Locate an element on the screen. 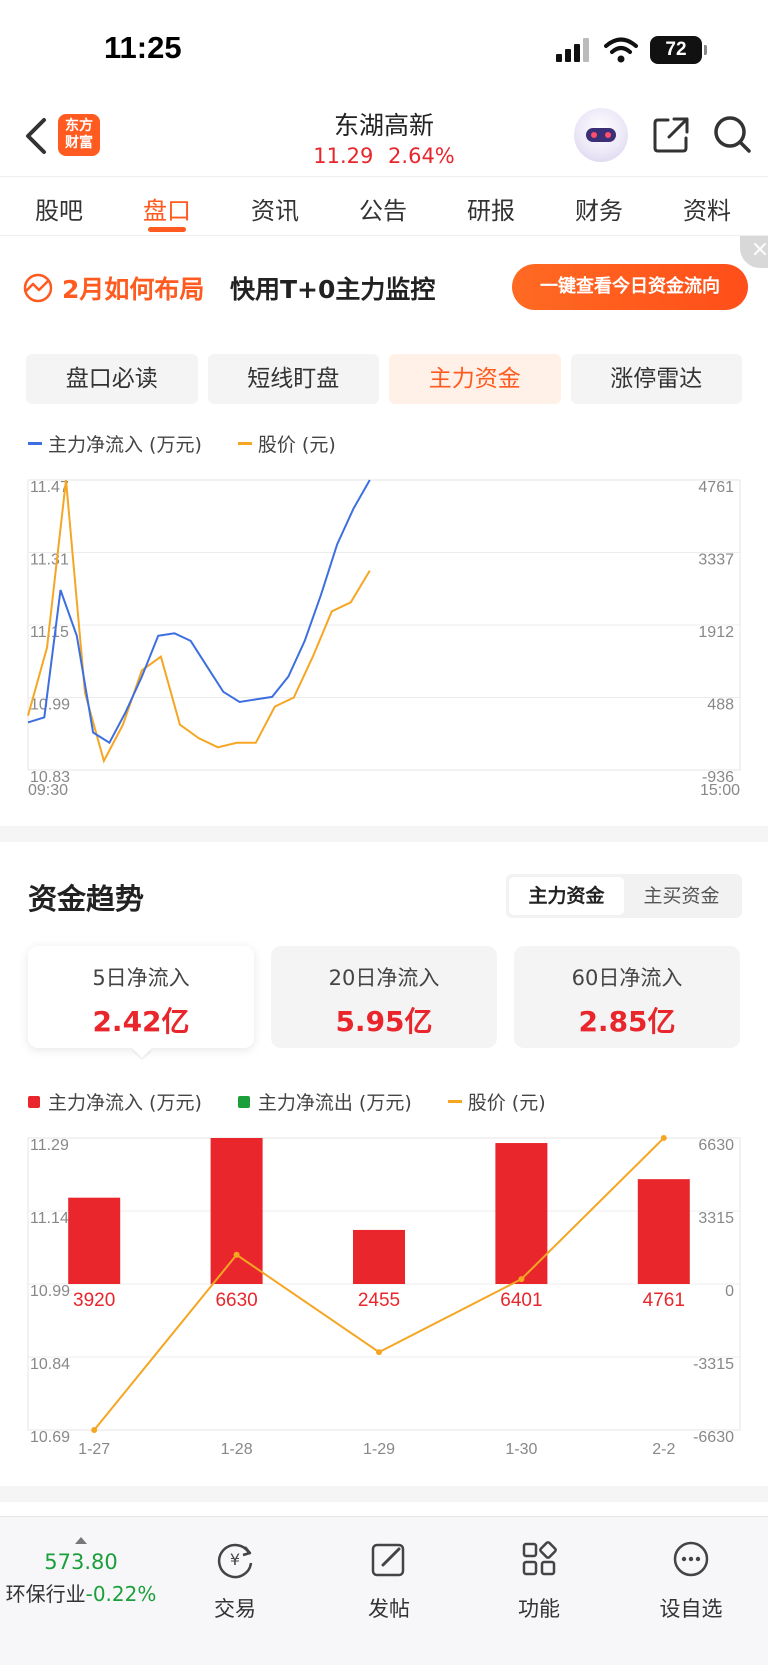 The width and height of the screenshot is (768, 1665). status-icons: 72 is located at coordinates (631, 50).